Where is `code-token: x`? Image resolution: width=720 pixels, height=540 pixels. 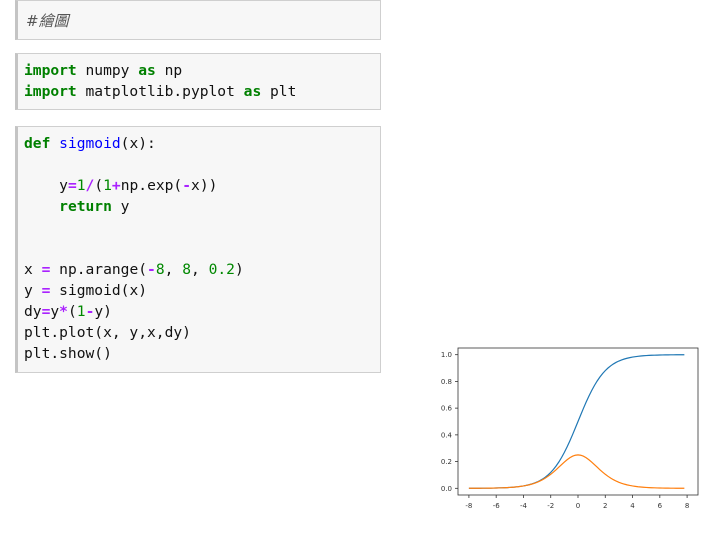 code-token: x is located at coordinates (33, 269).